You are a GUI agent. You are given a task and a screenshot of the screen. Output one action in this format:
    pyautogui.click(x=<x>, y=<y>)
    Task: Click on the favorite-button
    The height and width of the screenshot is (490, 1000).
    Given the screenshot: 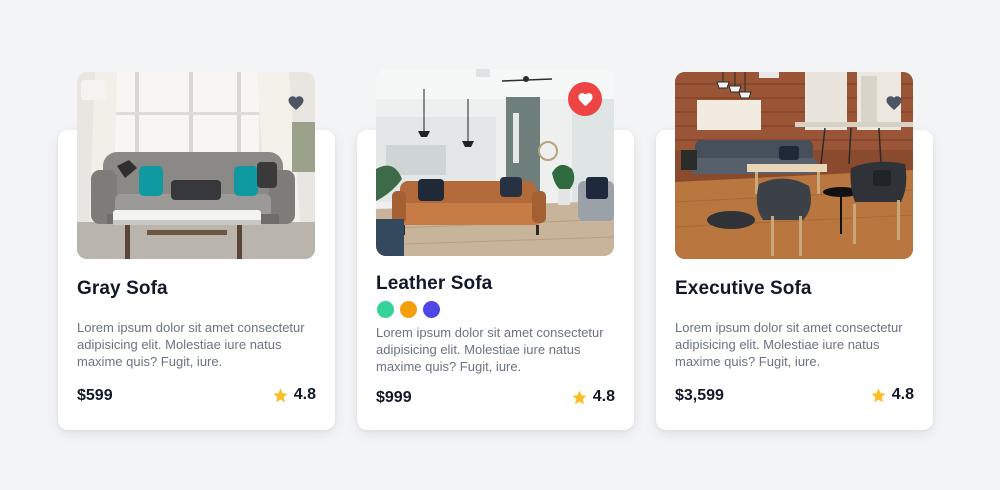 What is the action you would take?
    pyautogui.click(x=585, y=99)
    